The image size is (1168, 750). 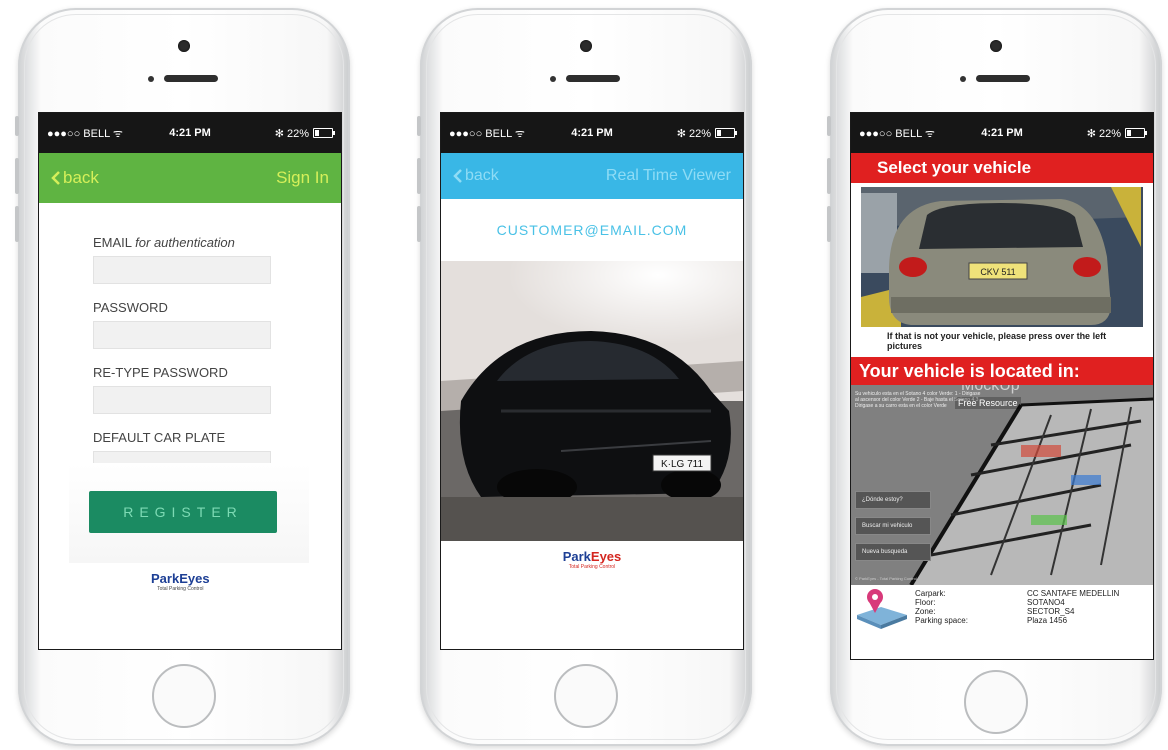 I want to click on new-search-button: Nueva busqueda, so click(x=893, y=552).